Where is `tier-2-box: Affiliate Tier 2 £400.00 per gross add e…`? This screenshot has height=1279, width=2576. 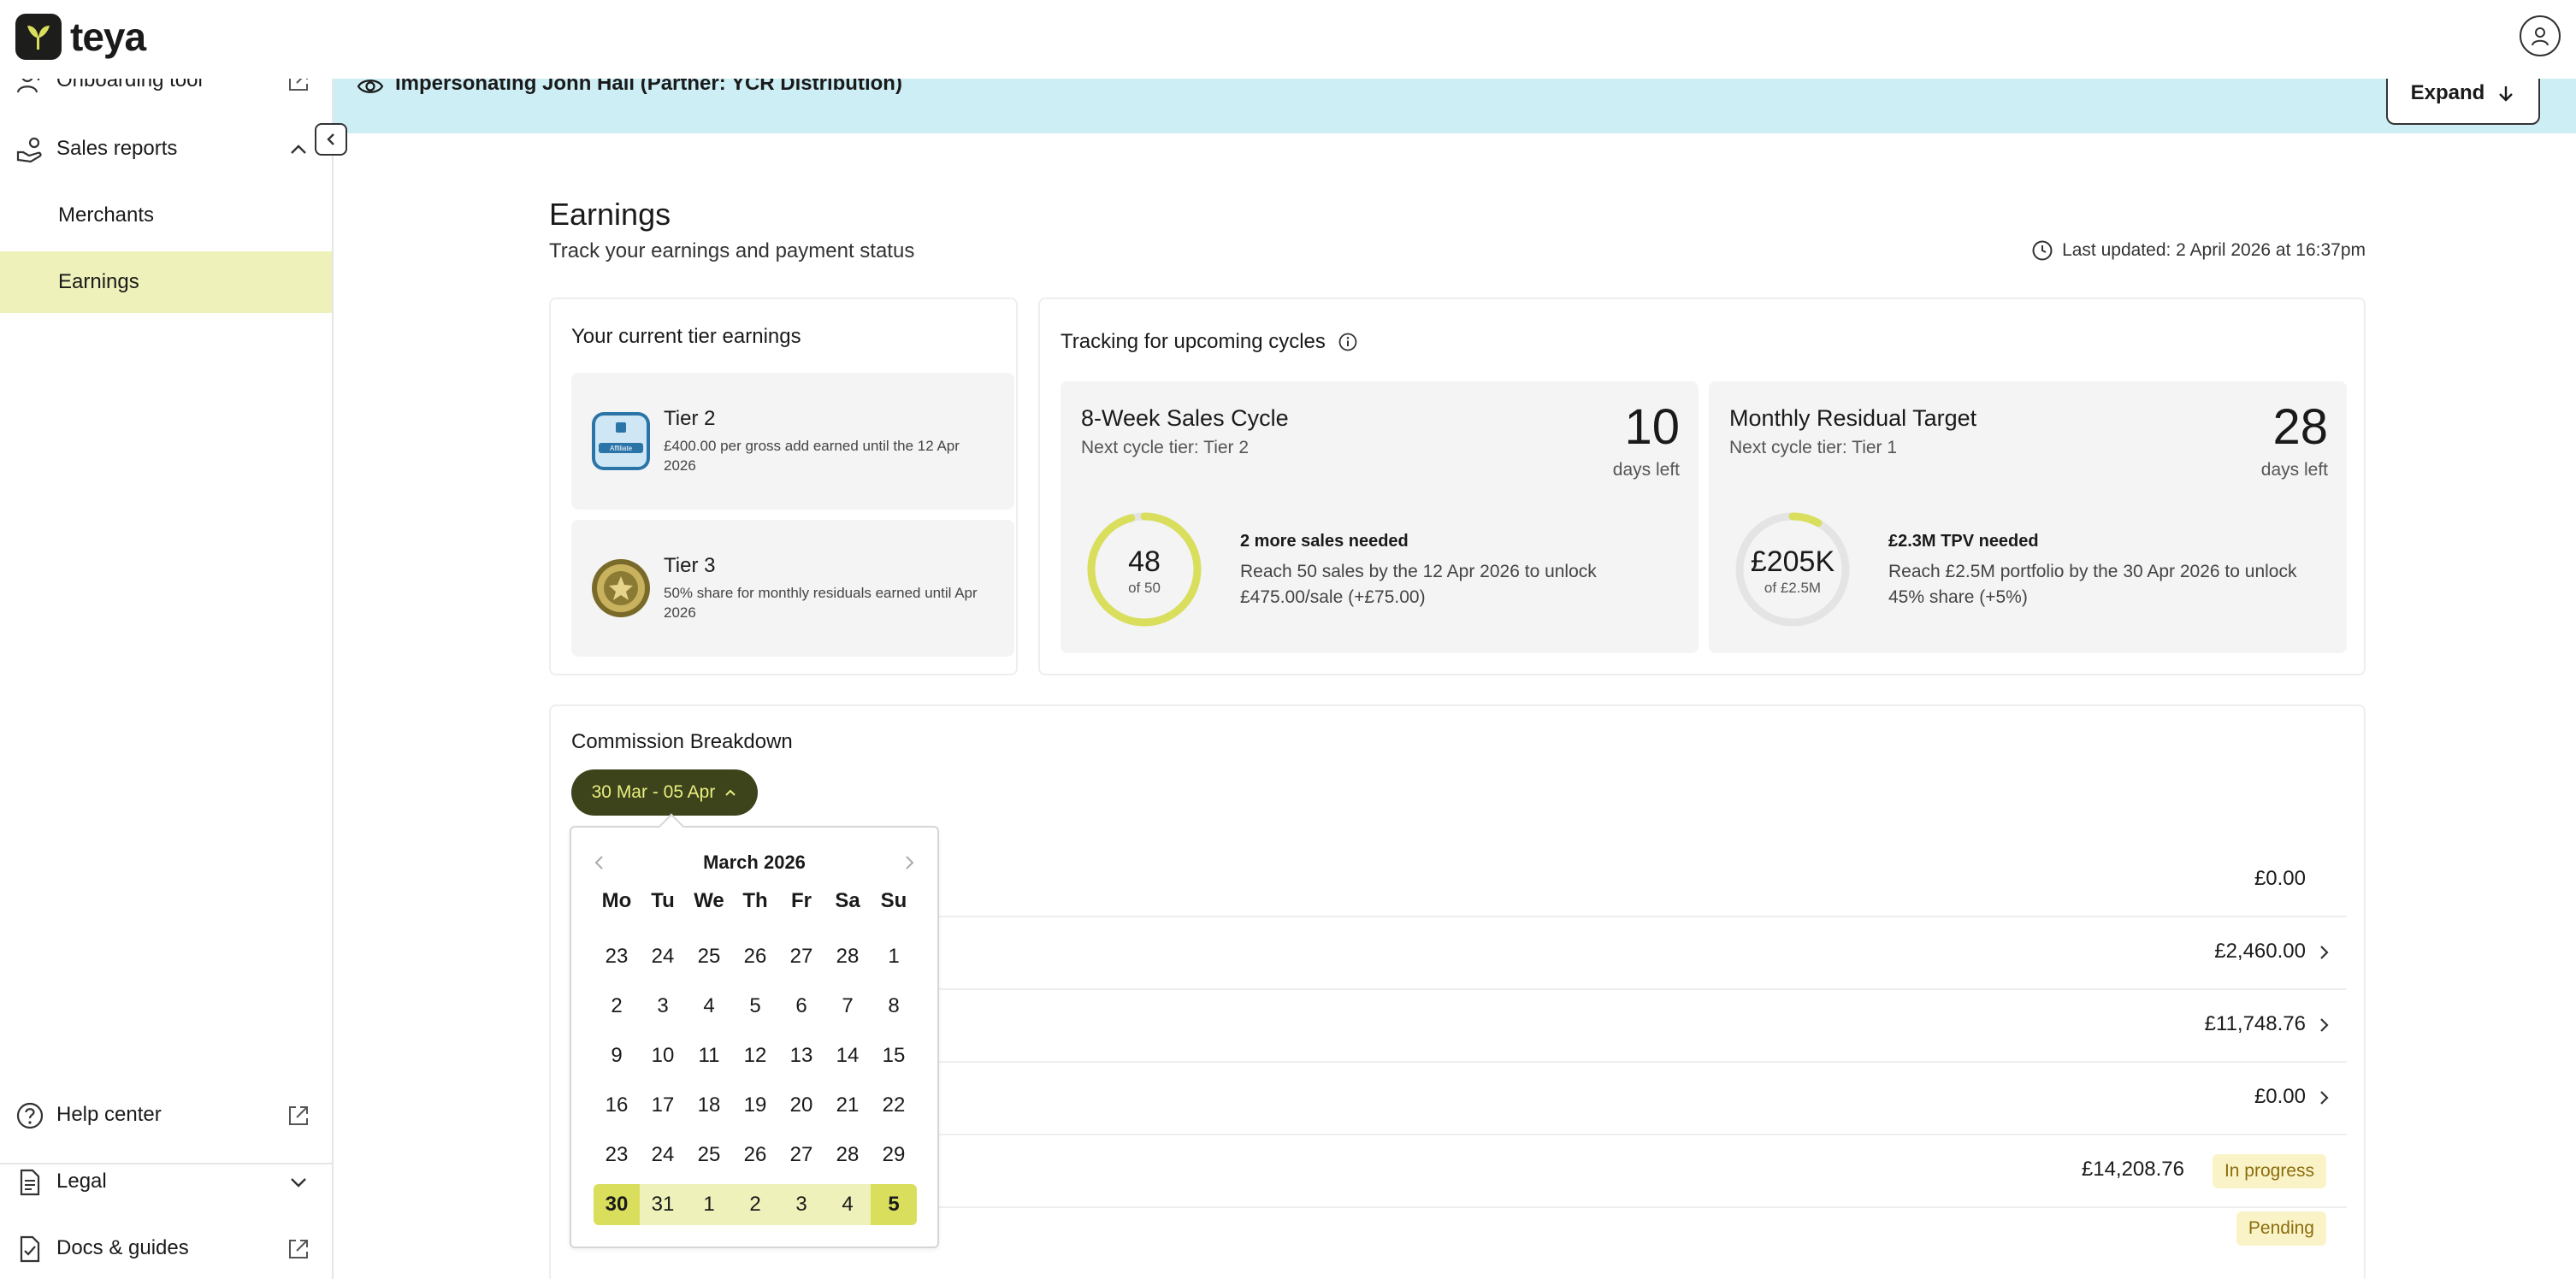 tier-2-box: Affiliate Tier 2 £400.00 per gross add e… is located at coordinates (792, 442).